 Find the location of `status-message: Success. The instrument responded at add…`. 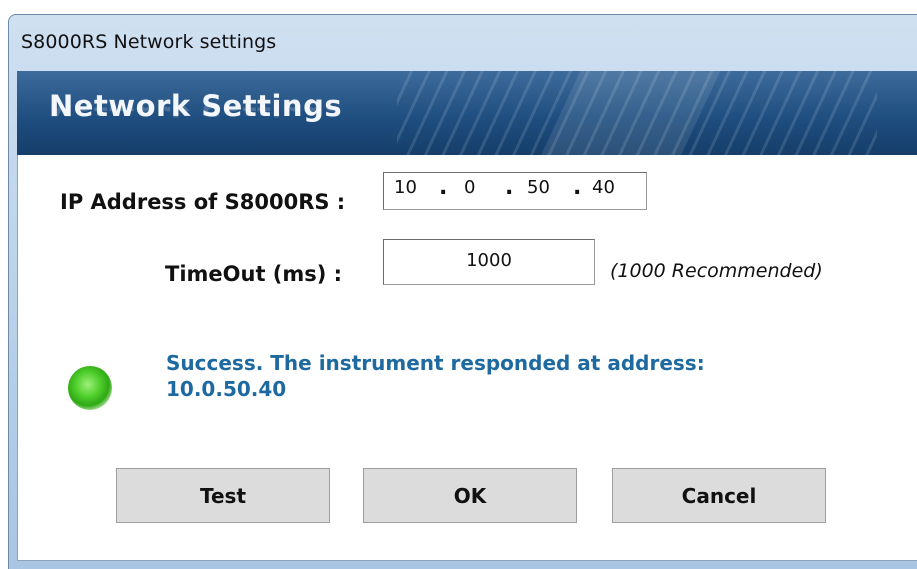

status-message: Success. The instrument responded at add… is located at coordinates (486, 376).